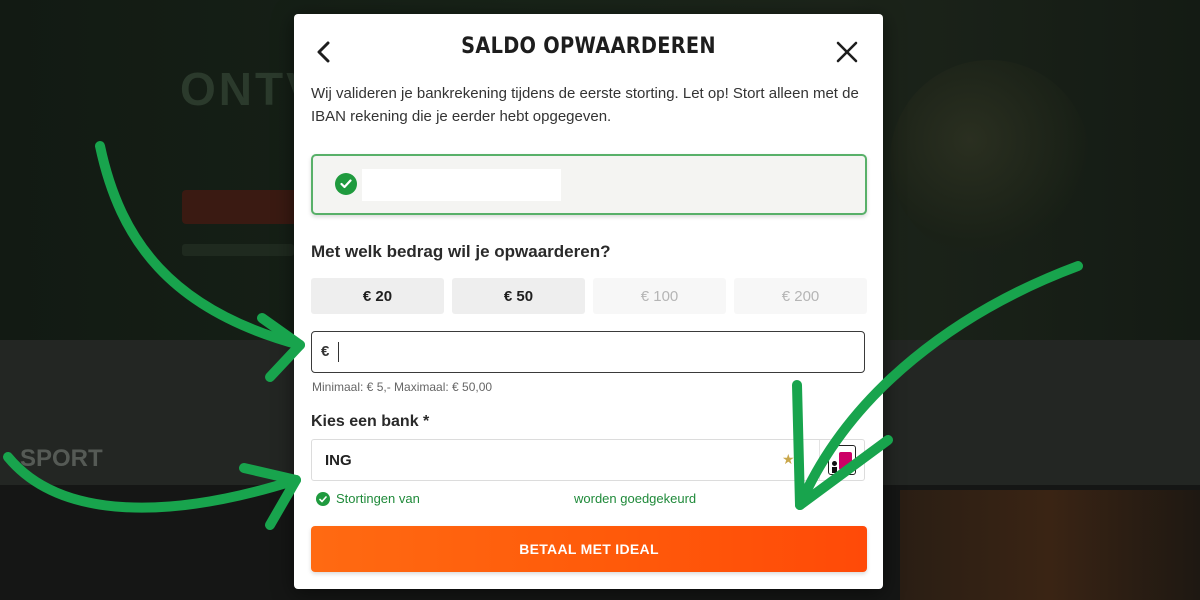 The height and width of the screenshot is (600, 1200). Describe the element at coordinates (589, 549) in the screenshot. I see `pay-with-ideal-button: BETAAL MET IDEAL` at that location.